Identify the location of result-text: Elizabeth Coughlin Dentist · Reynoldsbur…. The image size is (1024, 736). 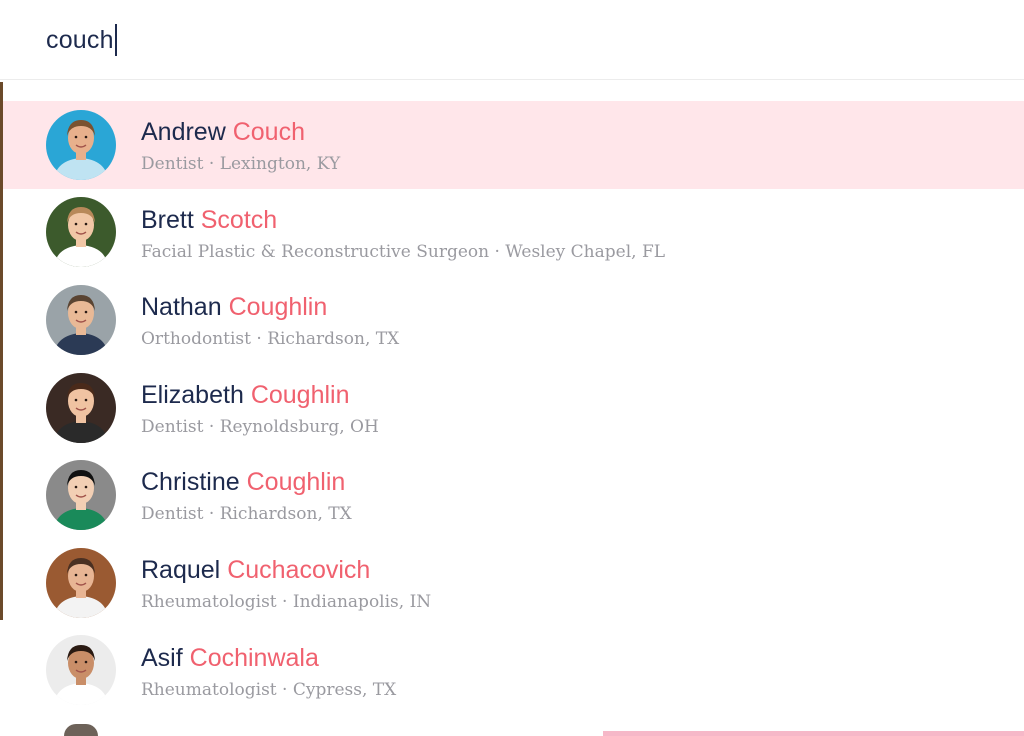
(260, 410).